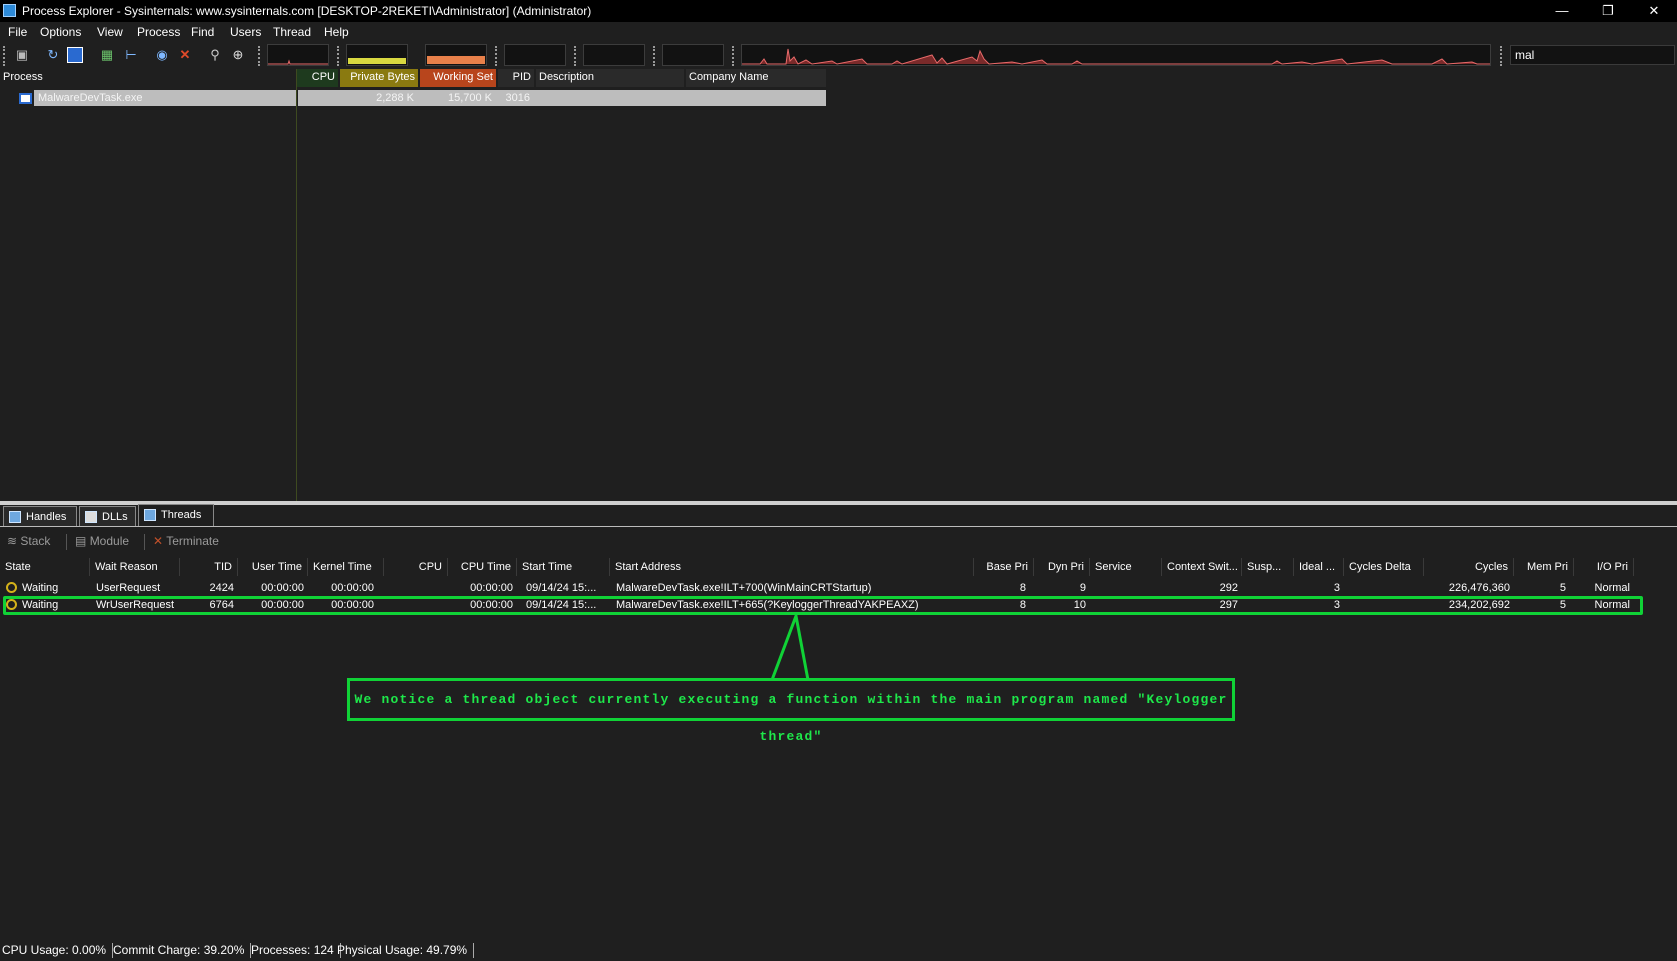 Image resolution: width=1677 pixels, height=961 pixels. Describe the element at coordinates (60, 32) in the screenshot. I see `menu-options: Options` at that location.